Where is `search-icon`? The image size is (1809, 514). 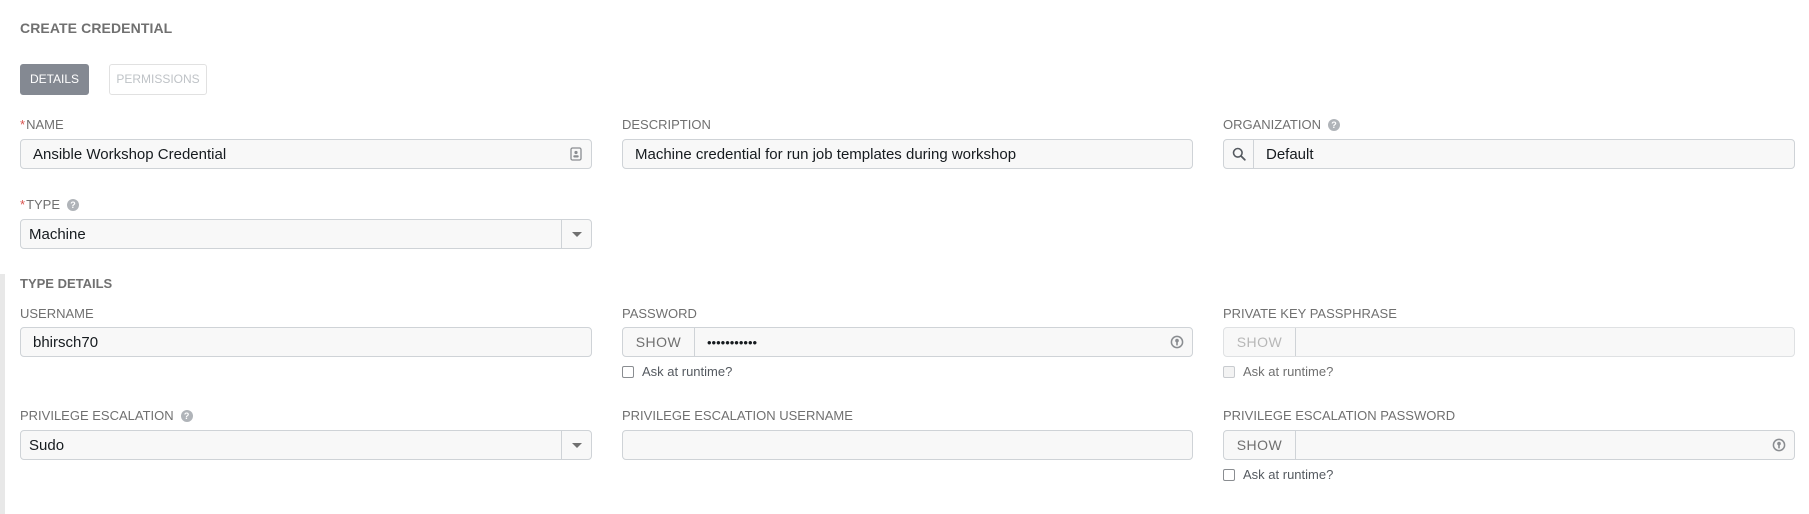
search-icon is located at coordinates (1239, 154).